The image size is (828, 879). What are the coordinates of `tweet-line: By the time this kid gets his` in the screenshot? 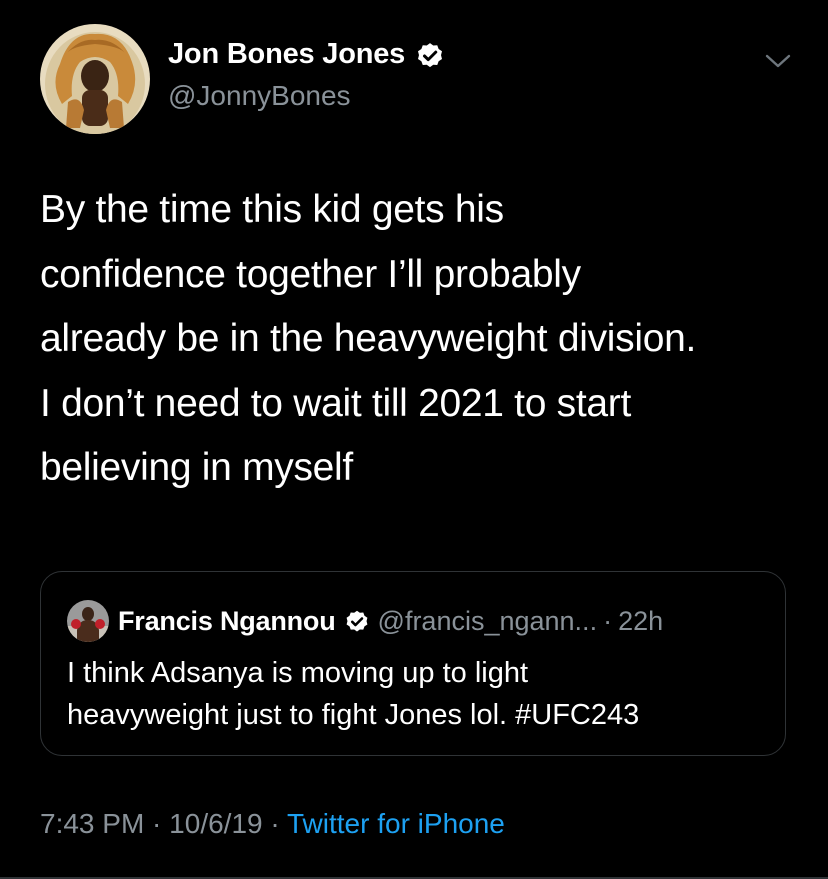 It's located at (272, 209).